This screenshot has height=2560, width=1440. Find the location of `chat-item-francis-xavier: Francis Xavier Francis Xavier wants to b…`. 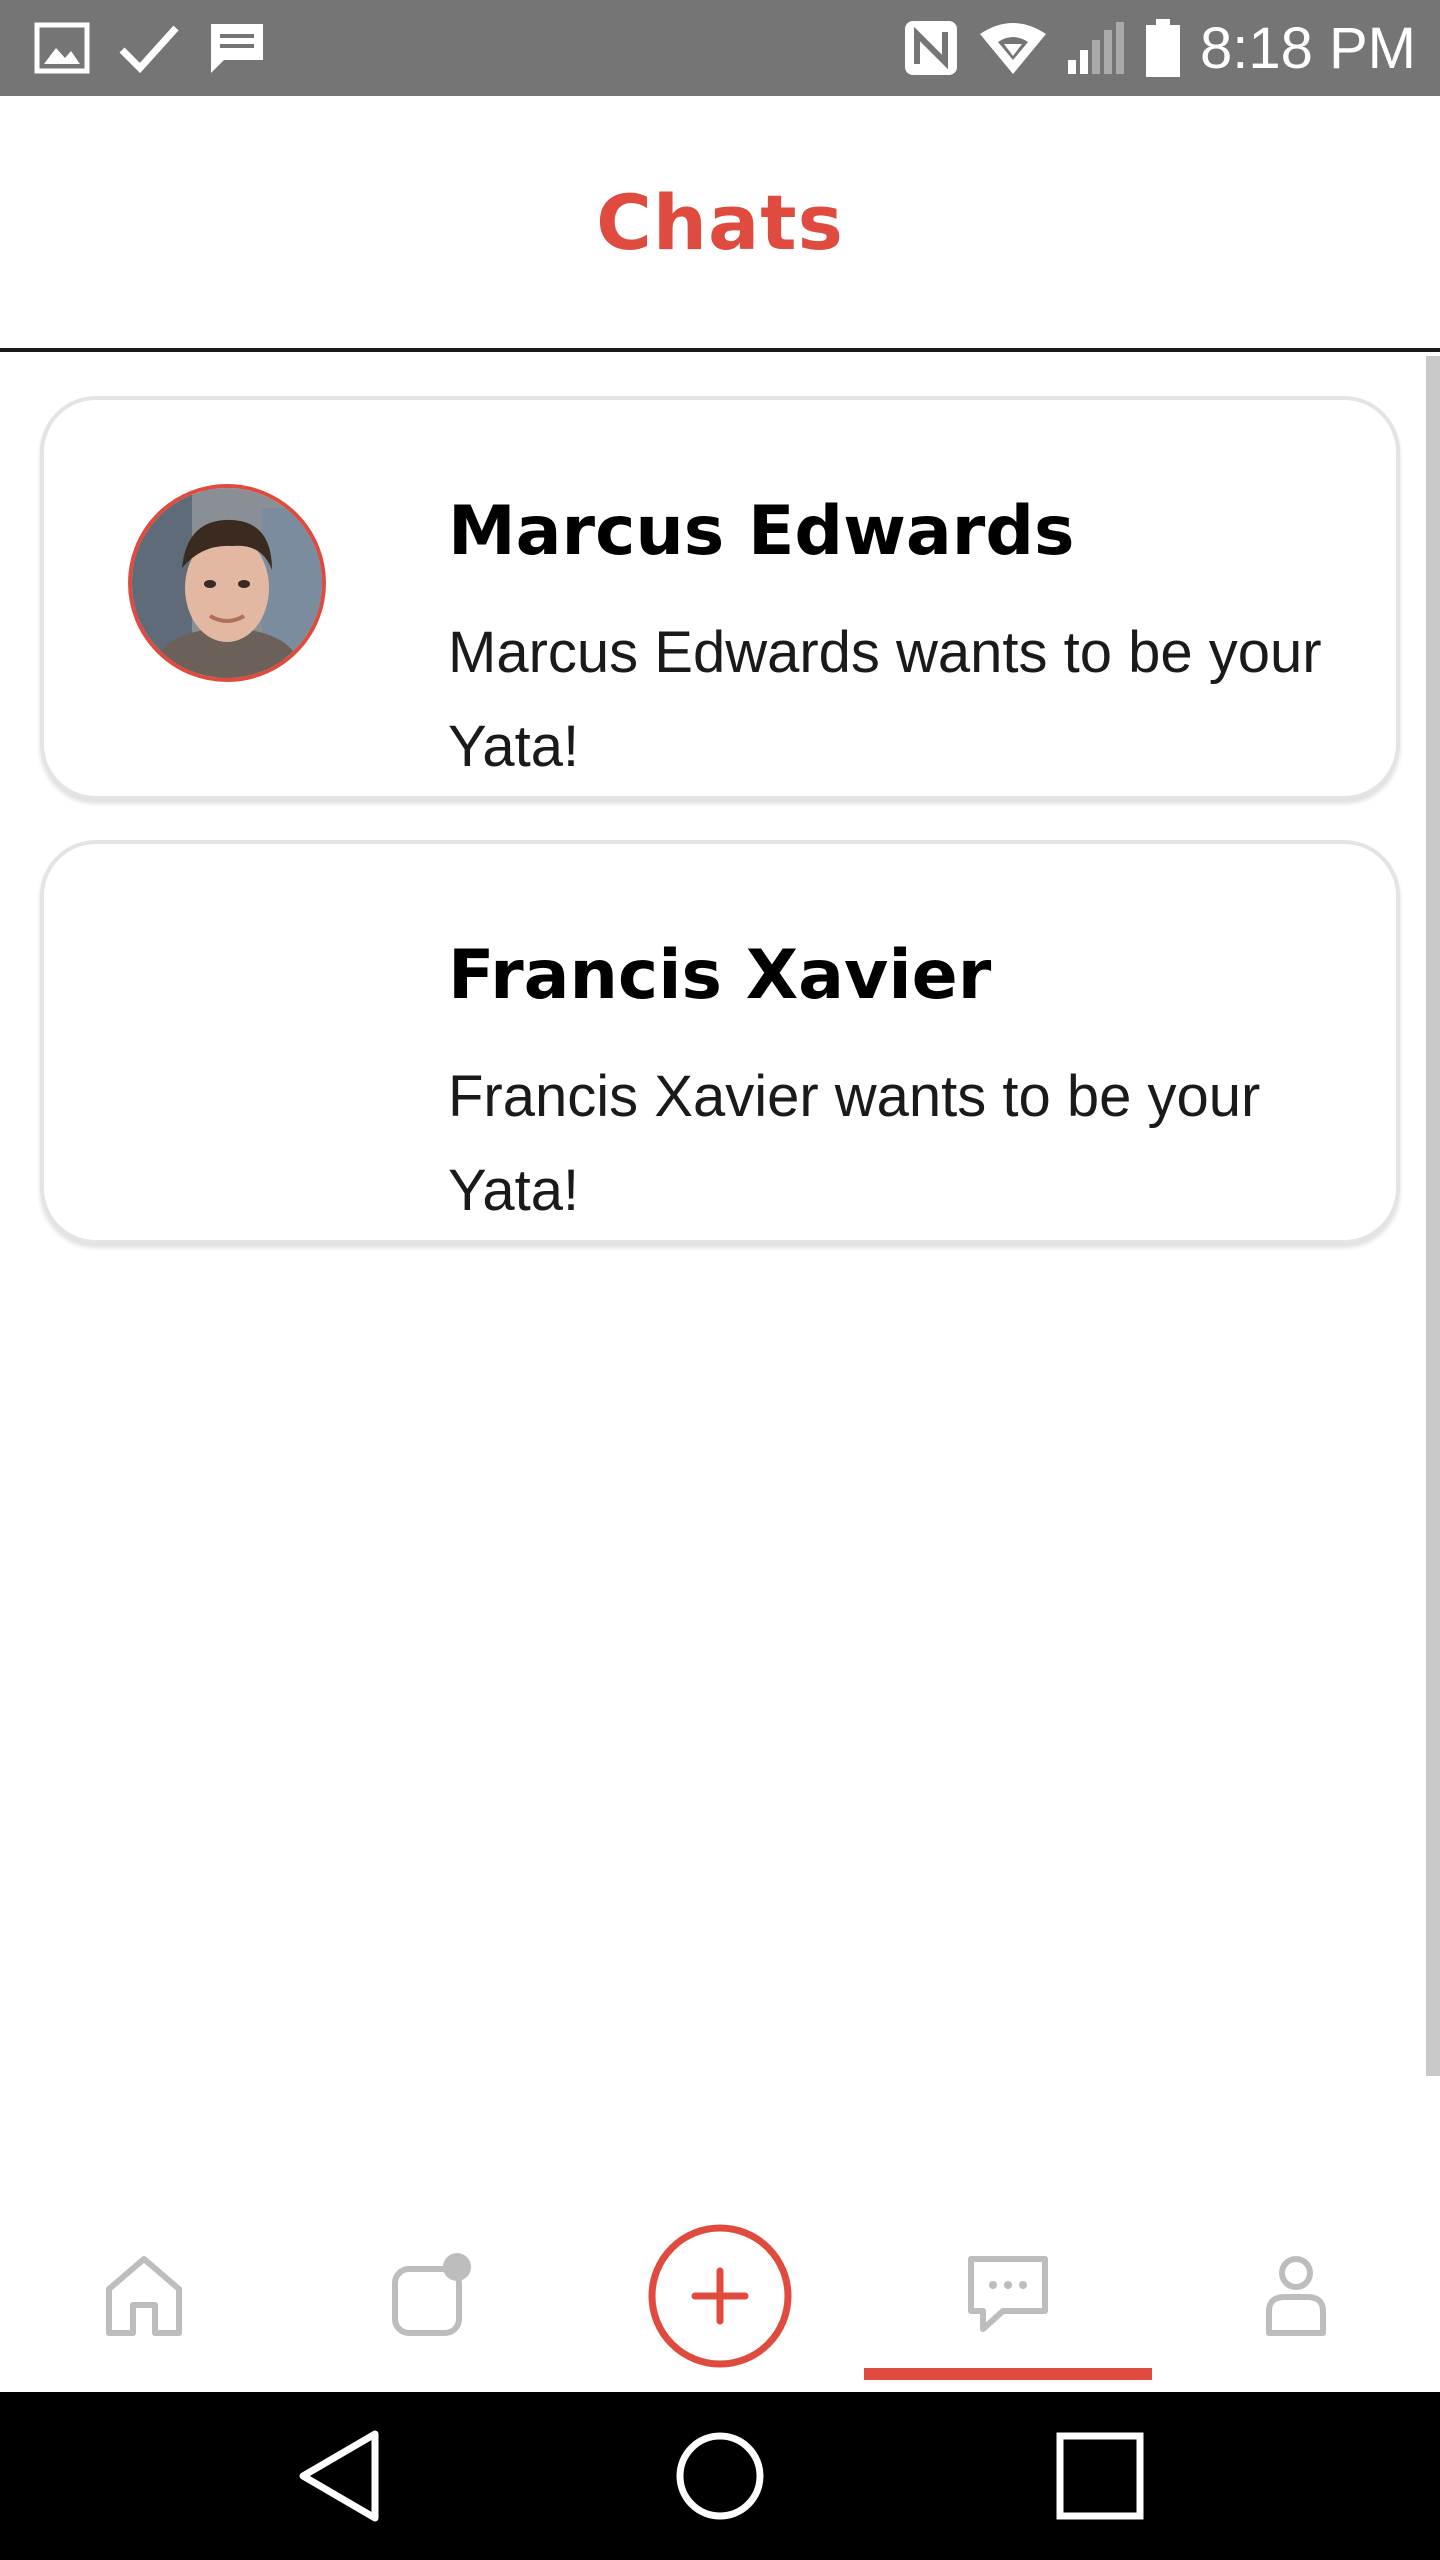

chat-item-francis-xavier: Francis Xavier Francis Xavier wants to b… is located at coordinates (720, 1042).